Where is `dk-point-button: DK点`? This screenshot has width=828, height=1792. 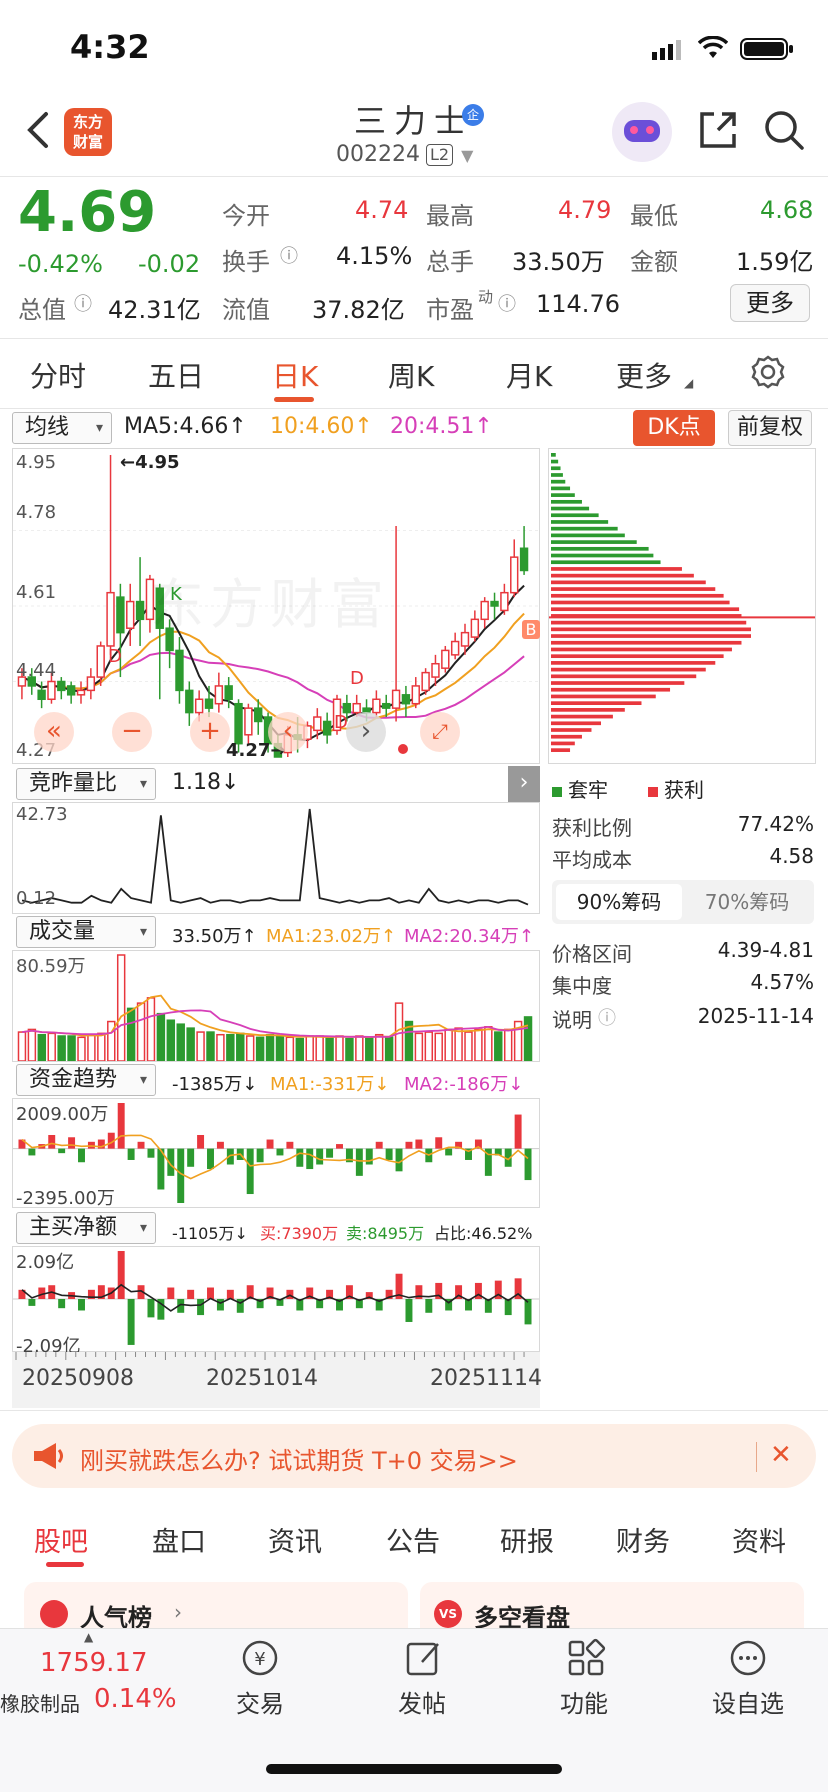
dk-point-button: DK点 is located at coordinates (674, 428).